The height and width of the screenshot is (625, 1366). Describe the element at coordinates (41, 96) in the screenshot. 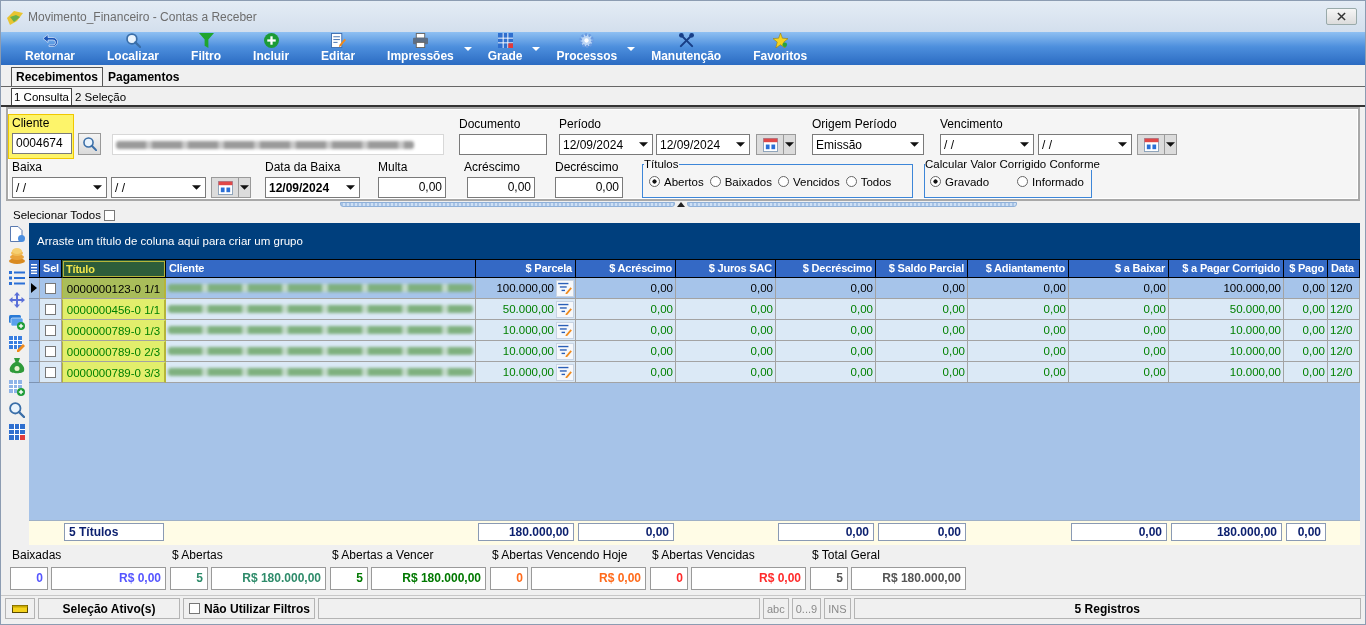

I see `tab: 1 Consulta` at that location.